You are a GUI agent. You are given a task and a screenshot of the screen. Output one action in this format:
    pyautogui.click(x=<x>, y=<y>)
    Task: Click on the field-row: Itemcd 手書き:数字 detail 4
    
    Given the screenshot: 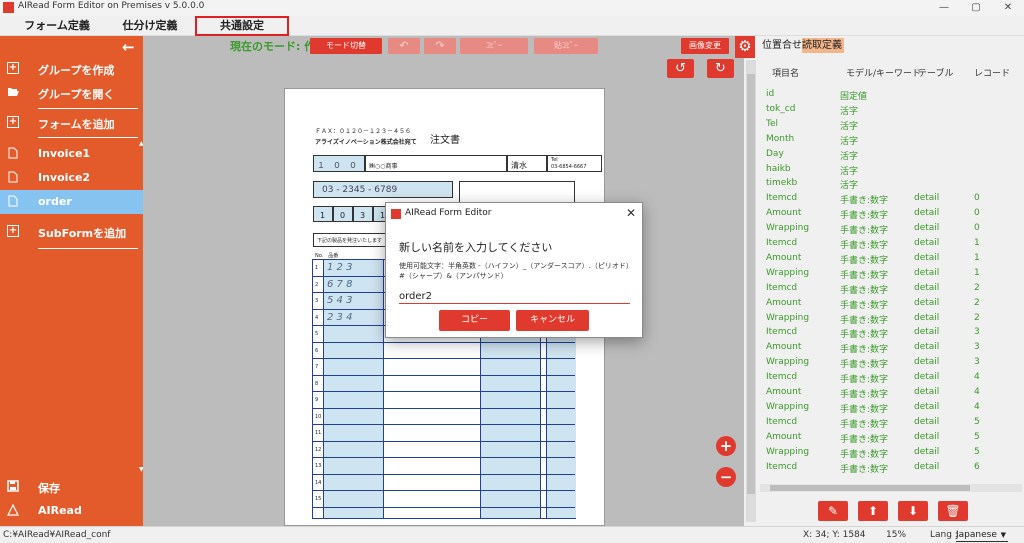 What is the action you would take?
    pyautogui.click(x=886, y=379)
    